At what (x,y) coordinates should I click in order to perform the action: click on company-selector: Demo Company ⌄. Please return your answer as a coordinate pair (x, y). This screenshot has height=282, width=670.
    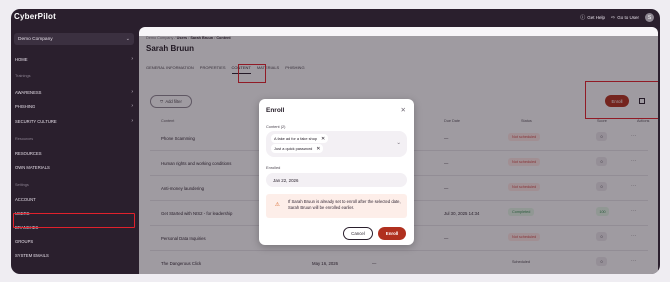
    Looking at the image, I should click on (74, 39).